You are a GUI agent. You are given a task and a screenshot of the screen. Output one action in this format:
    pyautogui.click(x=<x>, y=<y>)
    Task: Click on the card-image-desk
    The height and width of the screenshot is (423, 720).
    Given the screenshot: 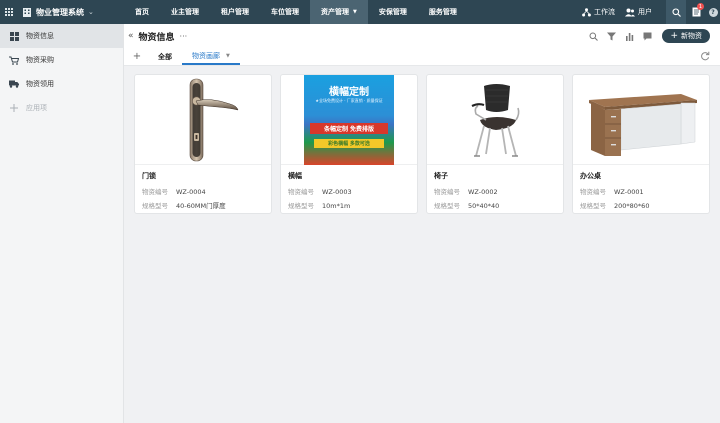 What is the action you would take?
    pyautogui.click(x=641, y=120)
    